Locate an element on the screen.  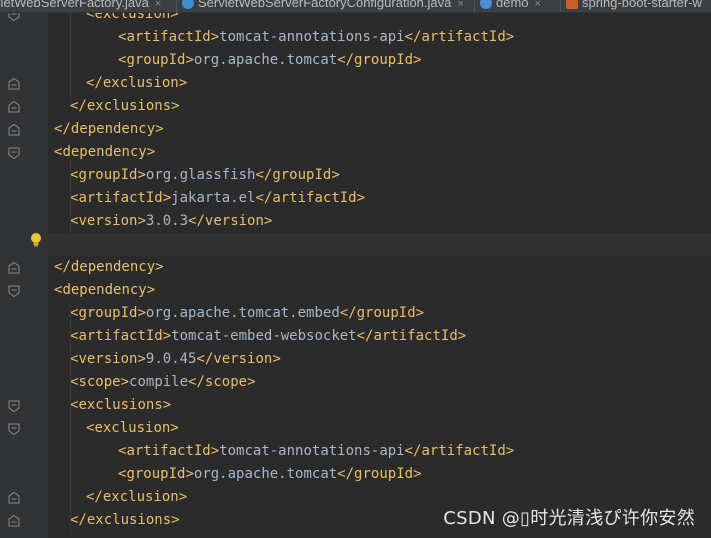
tag-value: tomcat-embed-websocket is located at coordinates (264, 336).